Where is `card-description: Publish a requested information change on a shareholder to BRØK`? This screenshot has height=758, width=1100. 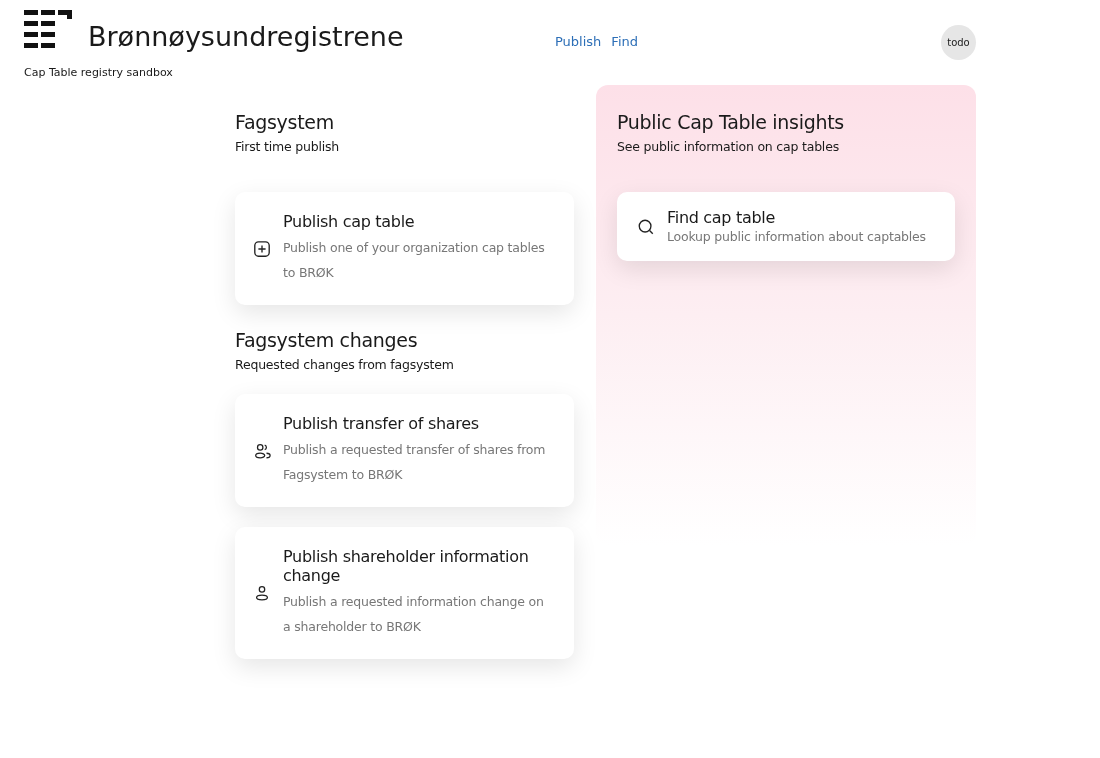 card-description: Publish a requested information change on a shareholder to BRØK is located at coordinates (414, 614).